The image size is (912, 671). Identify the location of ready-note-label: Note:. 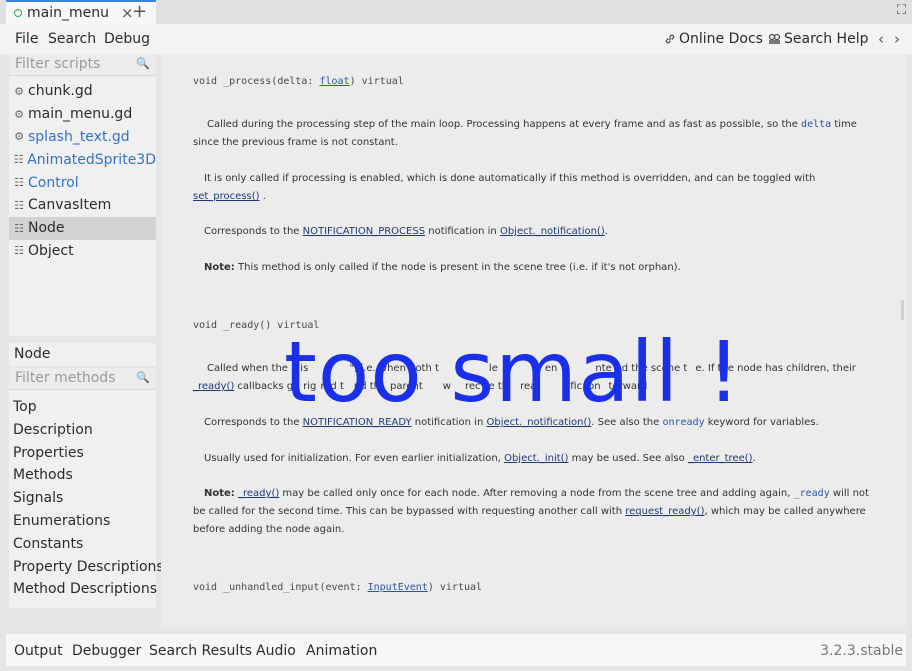
(219, 493).